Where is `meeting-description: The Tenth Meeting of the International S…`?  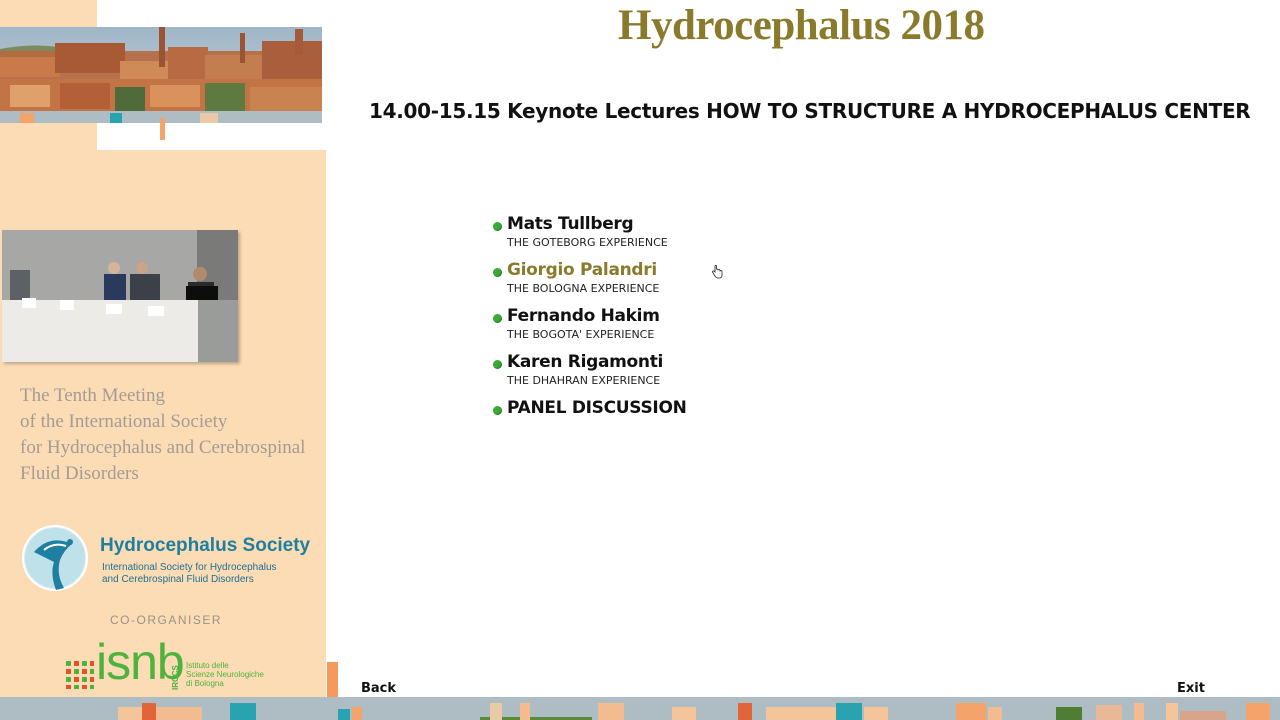
meeting-description: The Tenth Meeting of the International S… is located at coordinates (170, 435).